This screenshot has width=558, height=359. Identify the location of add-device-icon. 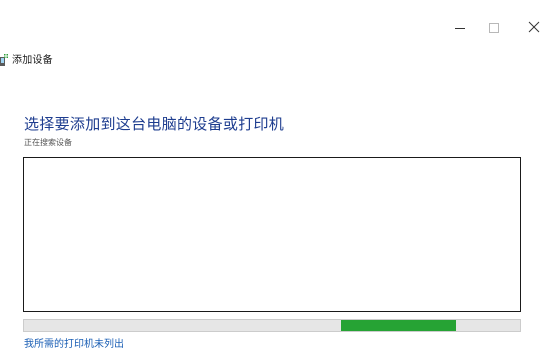
(4, 59).